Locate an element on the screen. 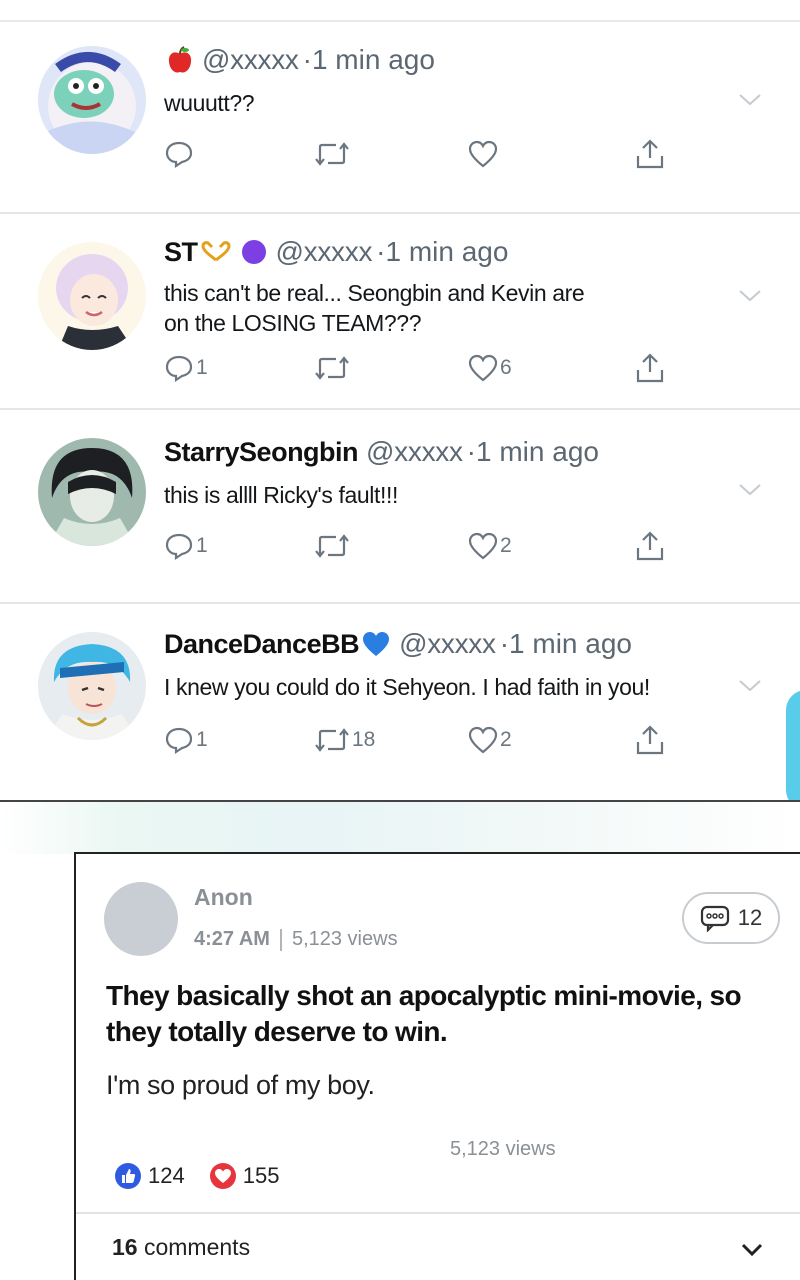 The height and width of the screenshot is (1280, 800). like-button is located at coordinates (483, 154).